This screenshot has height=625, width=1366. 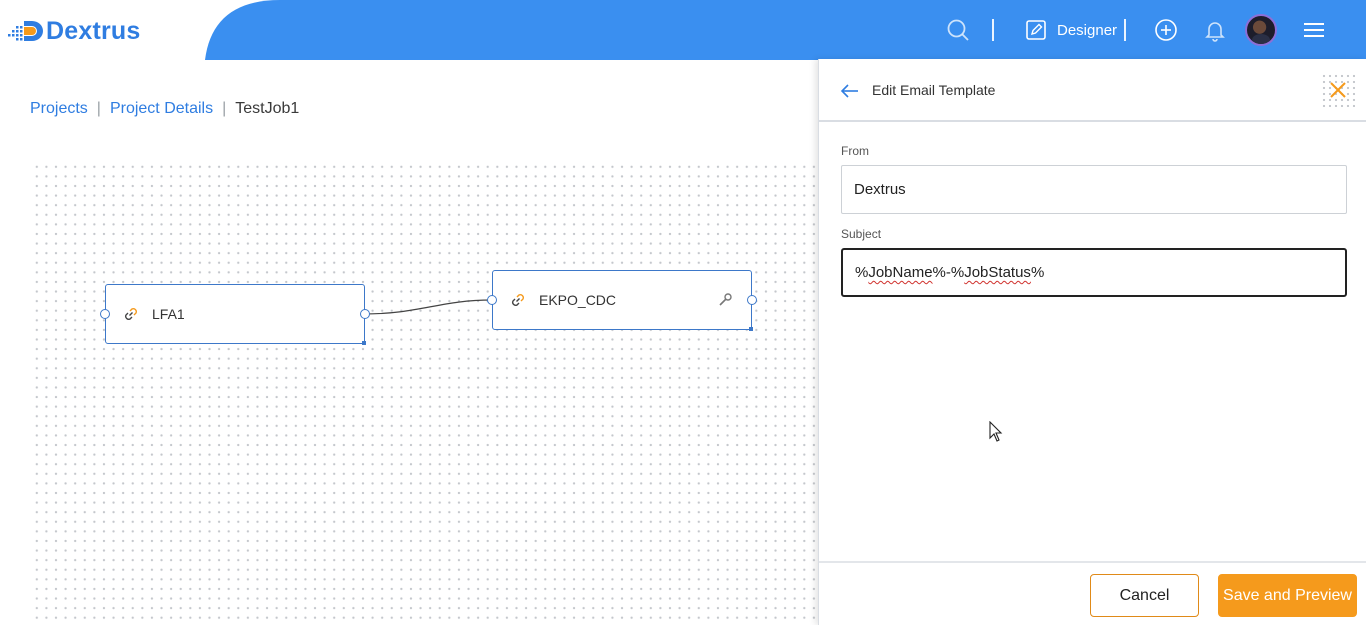 What do you see at coordinates (1215, 30) in the screenshot?
I see `bell-icon` at bounding box center [1215, 30].